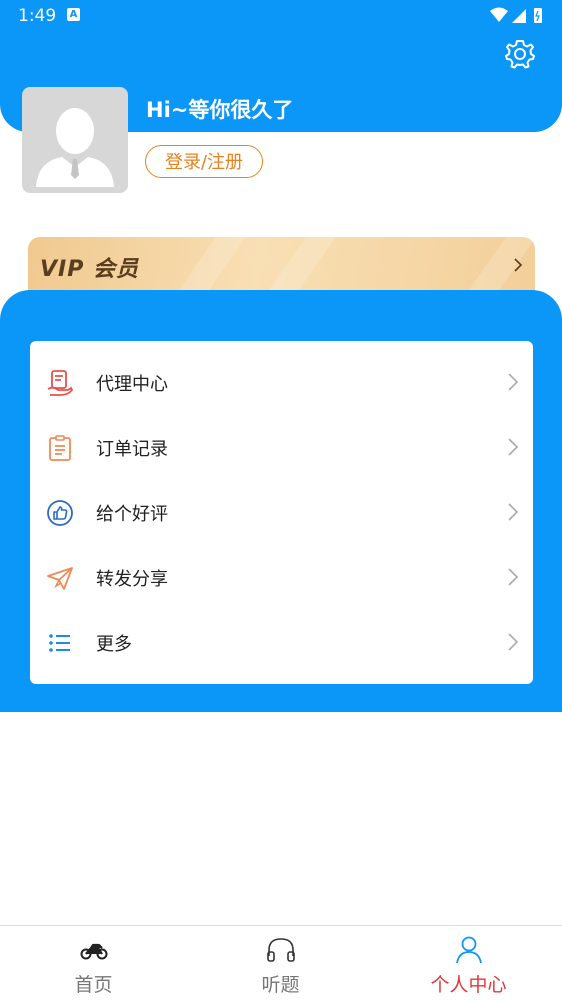 This screenshot has width=562, height=1001. What do you see at coordinates (468, 985) in the screenshot?
I see `tab-label: 个人中心` at bounding box center [468, 985].